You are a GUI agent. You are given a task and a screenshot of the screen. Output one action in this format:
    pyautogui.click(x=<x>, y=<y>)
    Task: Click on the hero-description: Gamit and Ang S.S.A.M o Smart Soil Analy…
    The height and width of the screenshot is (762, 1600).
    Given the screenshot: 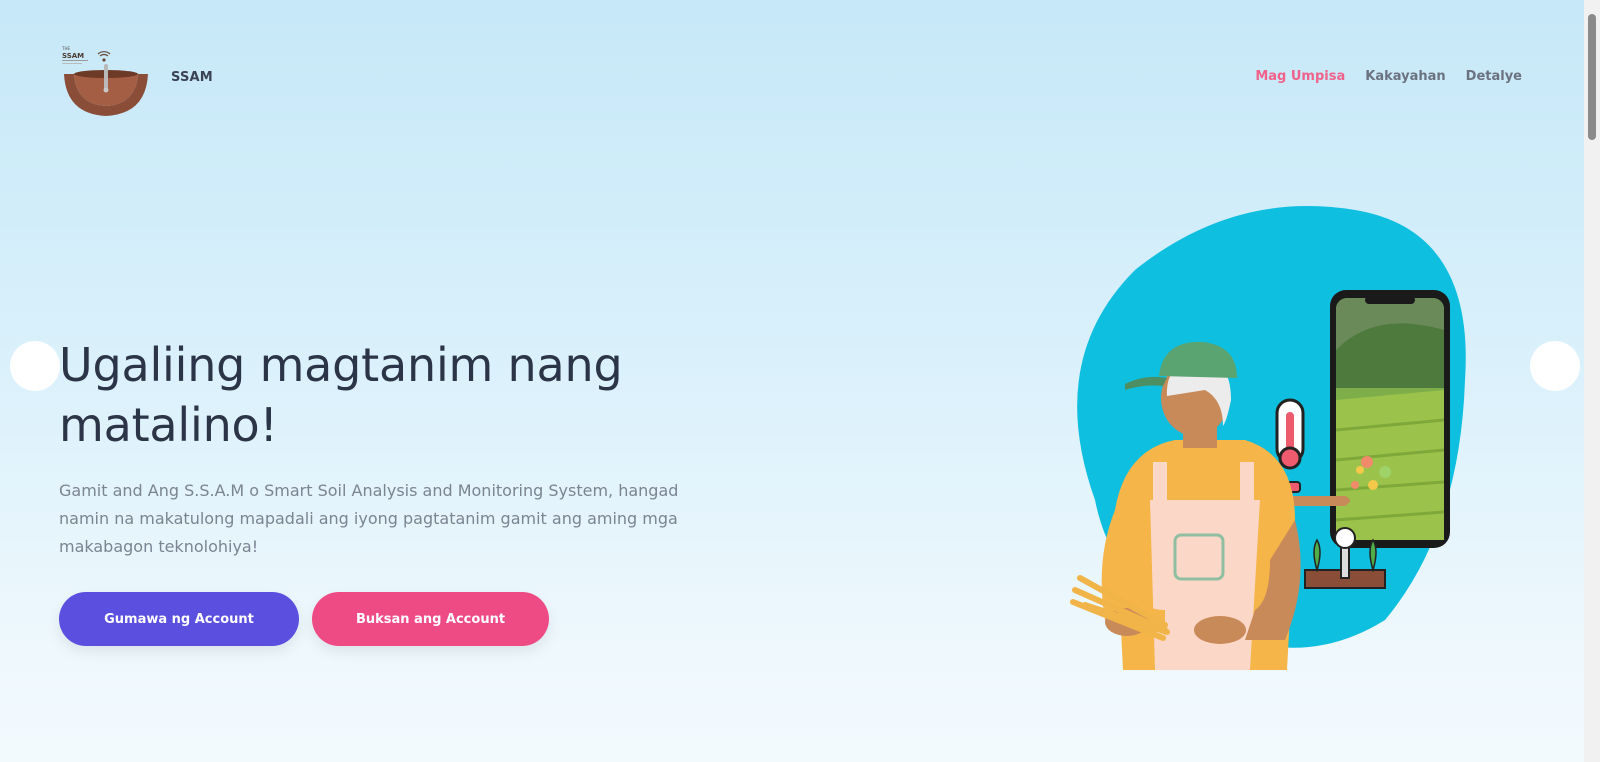 What is the action you would take?
    pyautogui.click(x=369, y=518)
    